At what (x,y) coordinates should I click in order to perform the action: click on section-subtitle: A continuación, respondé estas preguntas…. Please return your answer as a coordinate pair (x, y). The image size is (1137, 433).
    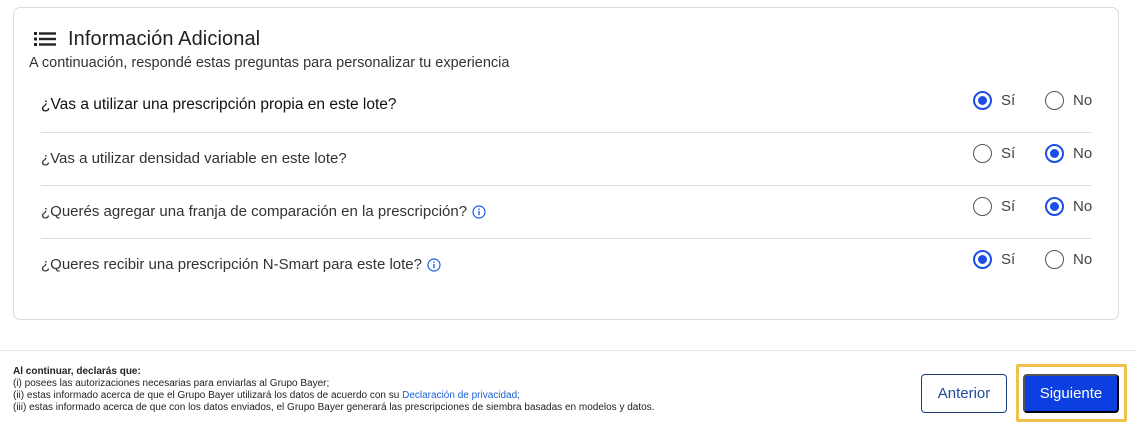
    Looking at the image, I should click on (269, 63).